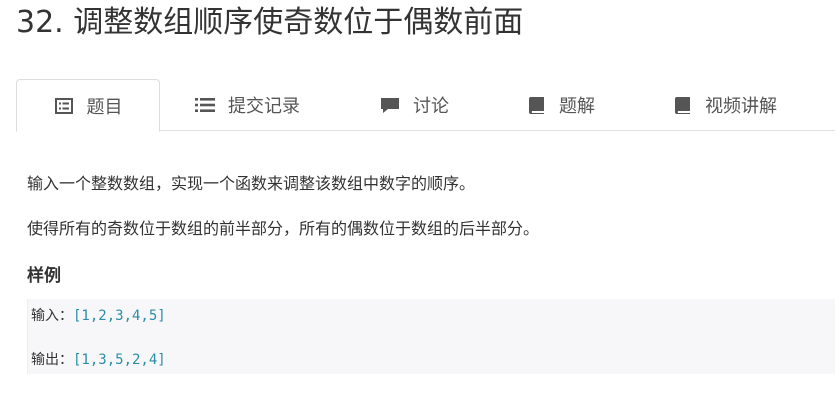 The image size is (835, 398). I want to click on page-title: 32. 调整数组顺序使奇数位于偶数前面, so click(270, 22).